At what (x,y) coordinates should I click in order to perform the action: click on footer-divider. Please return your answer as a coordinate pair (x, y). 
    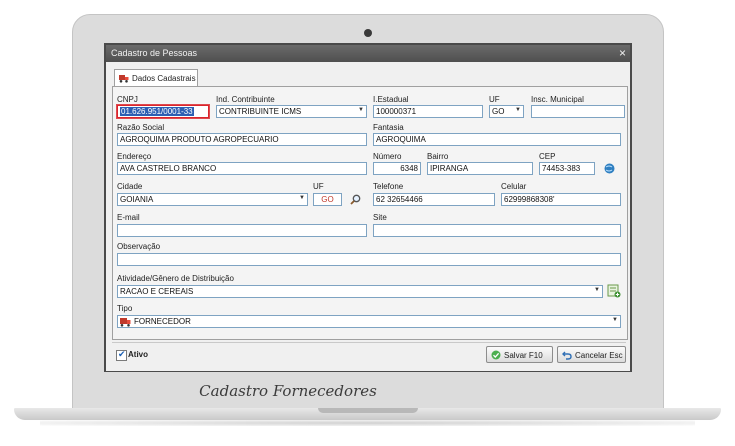
    Looking at the image, I should click on (369, 342).